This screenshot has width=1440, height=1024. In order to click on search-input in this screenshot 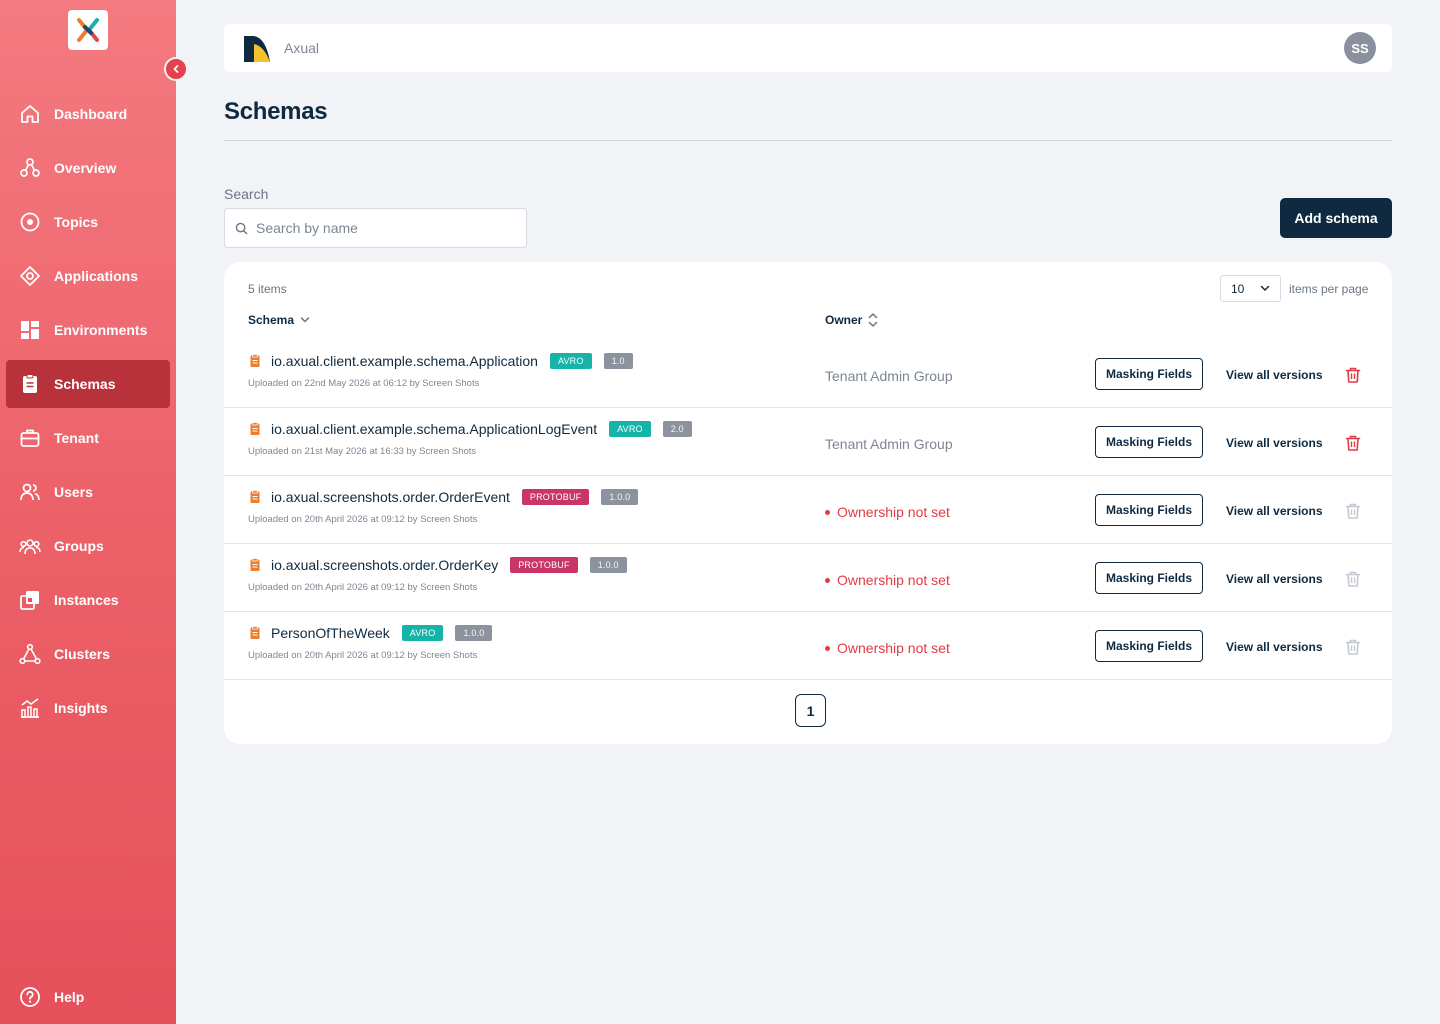, I will do `click(381, 228)`.